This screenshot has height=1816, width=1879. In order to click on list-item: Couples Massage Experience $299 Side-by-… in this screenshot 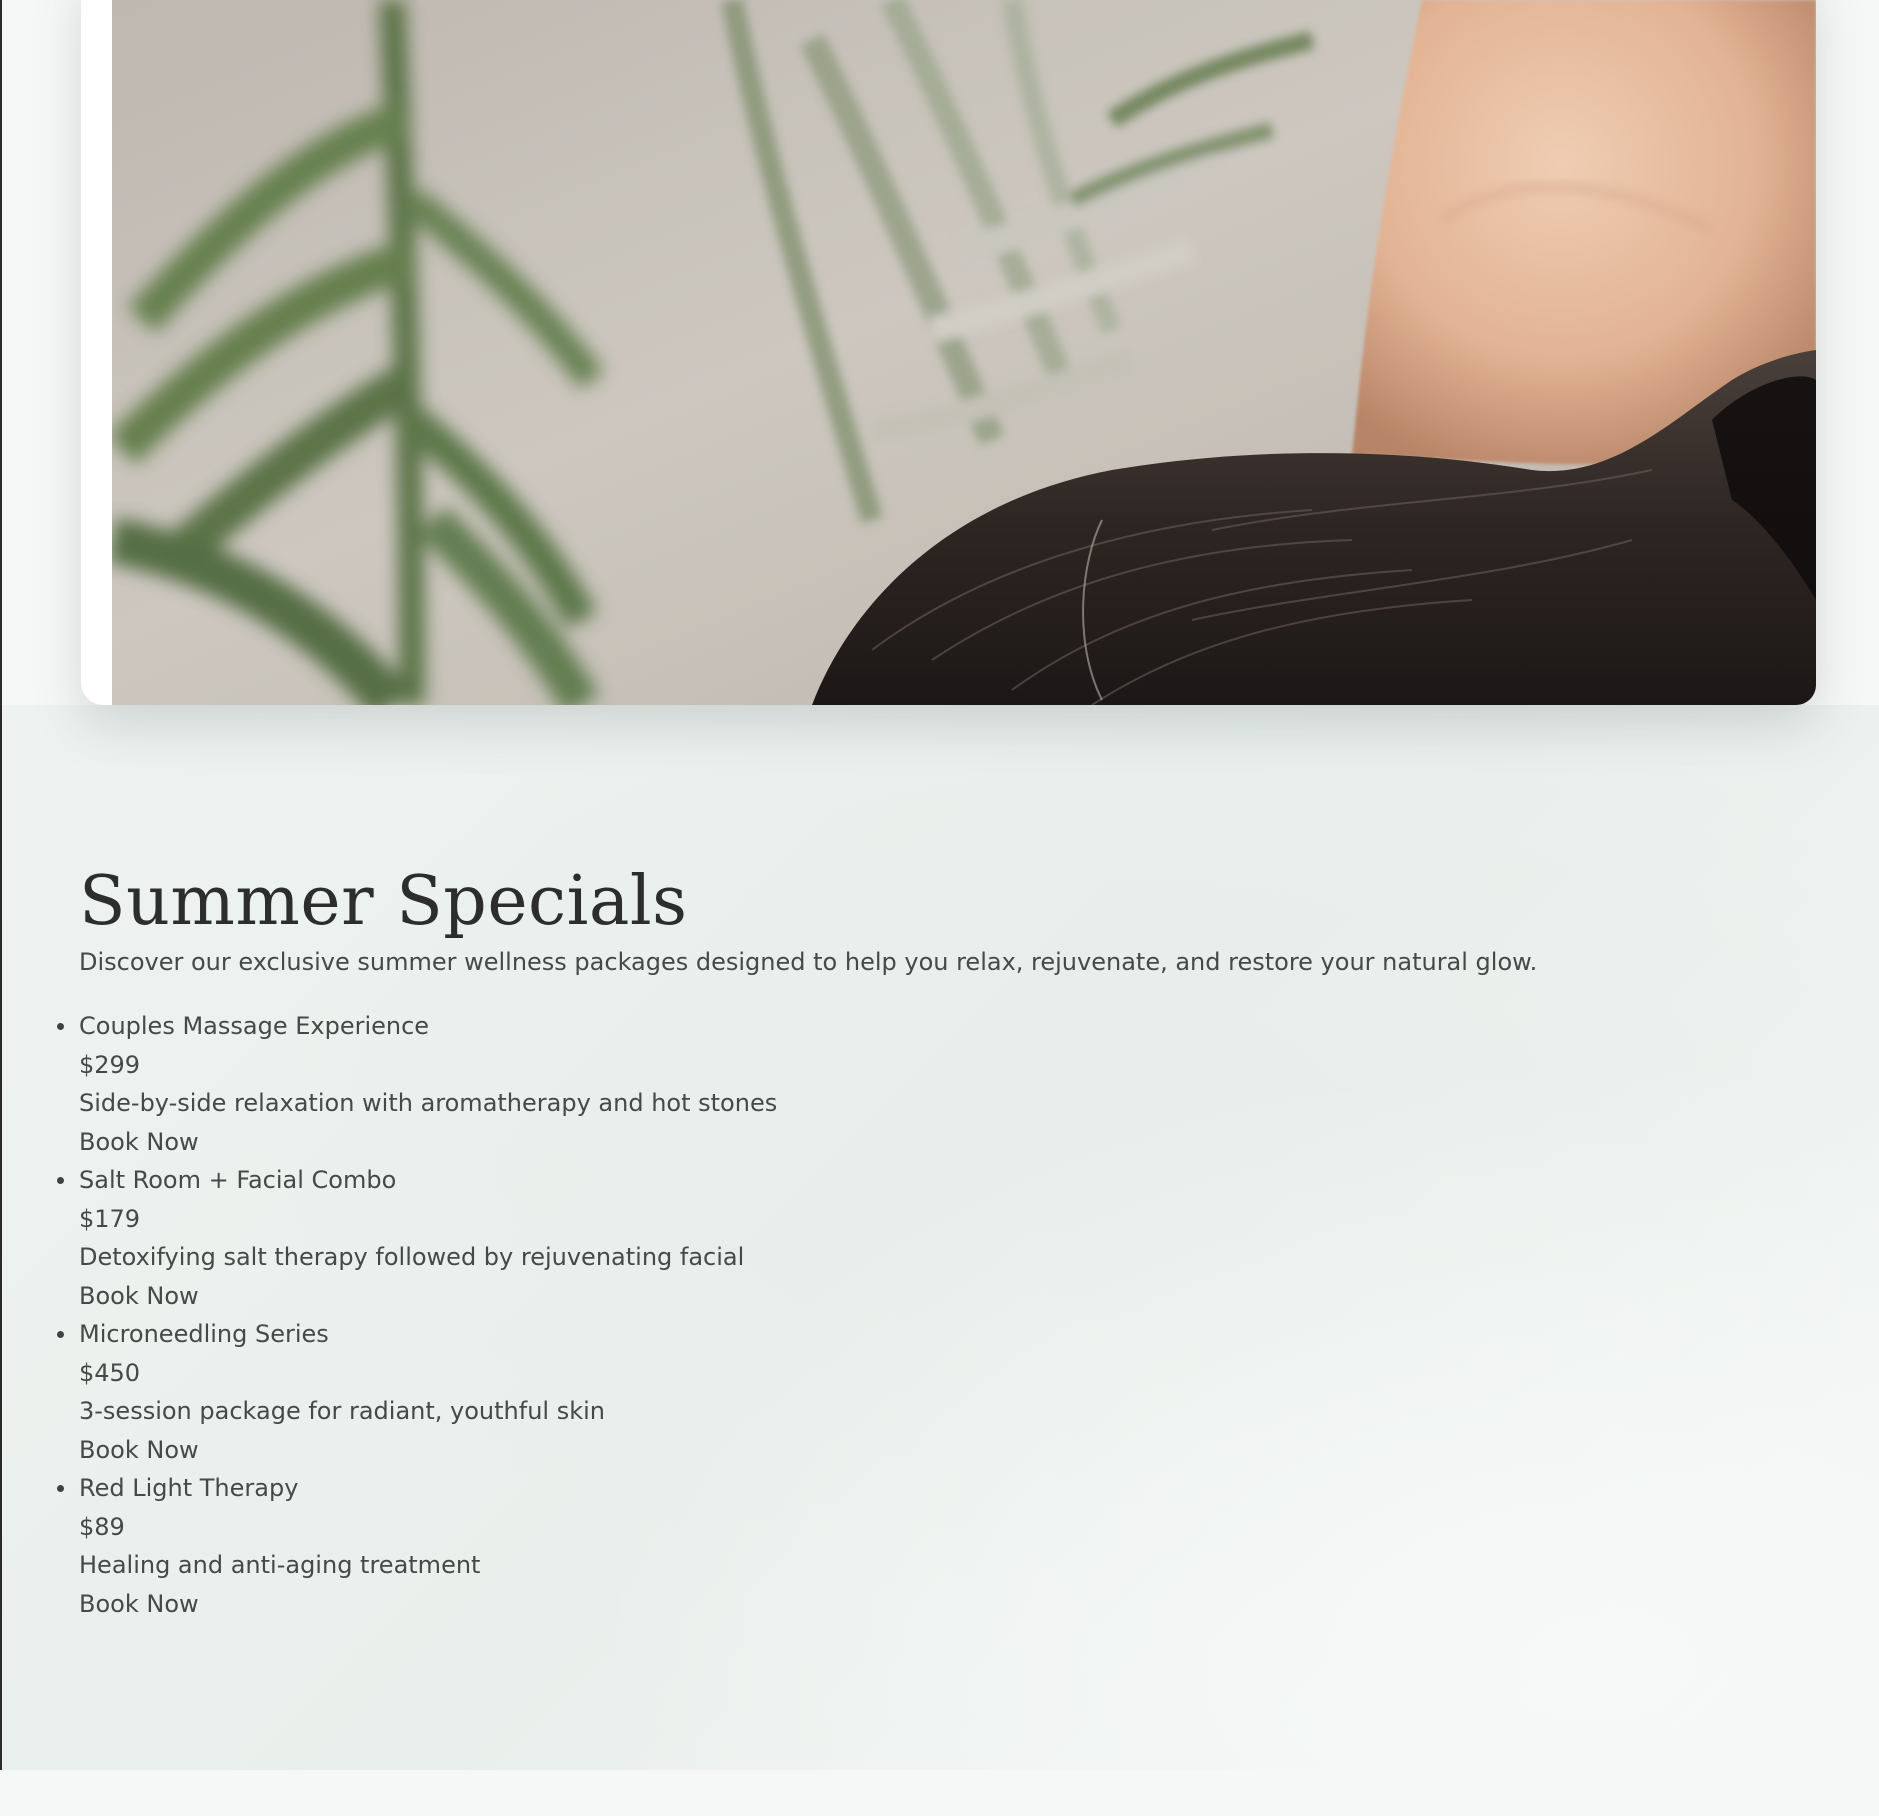, I will do `click(417, 1084)`.